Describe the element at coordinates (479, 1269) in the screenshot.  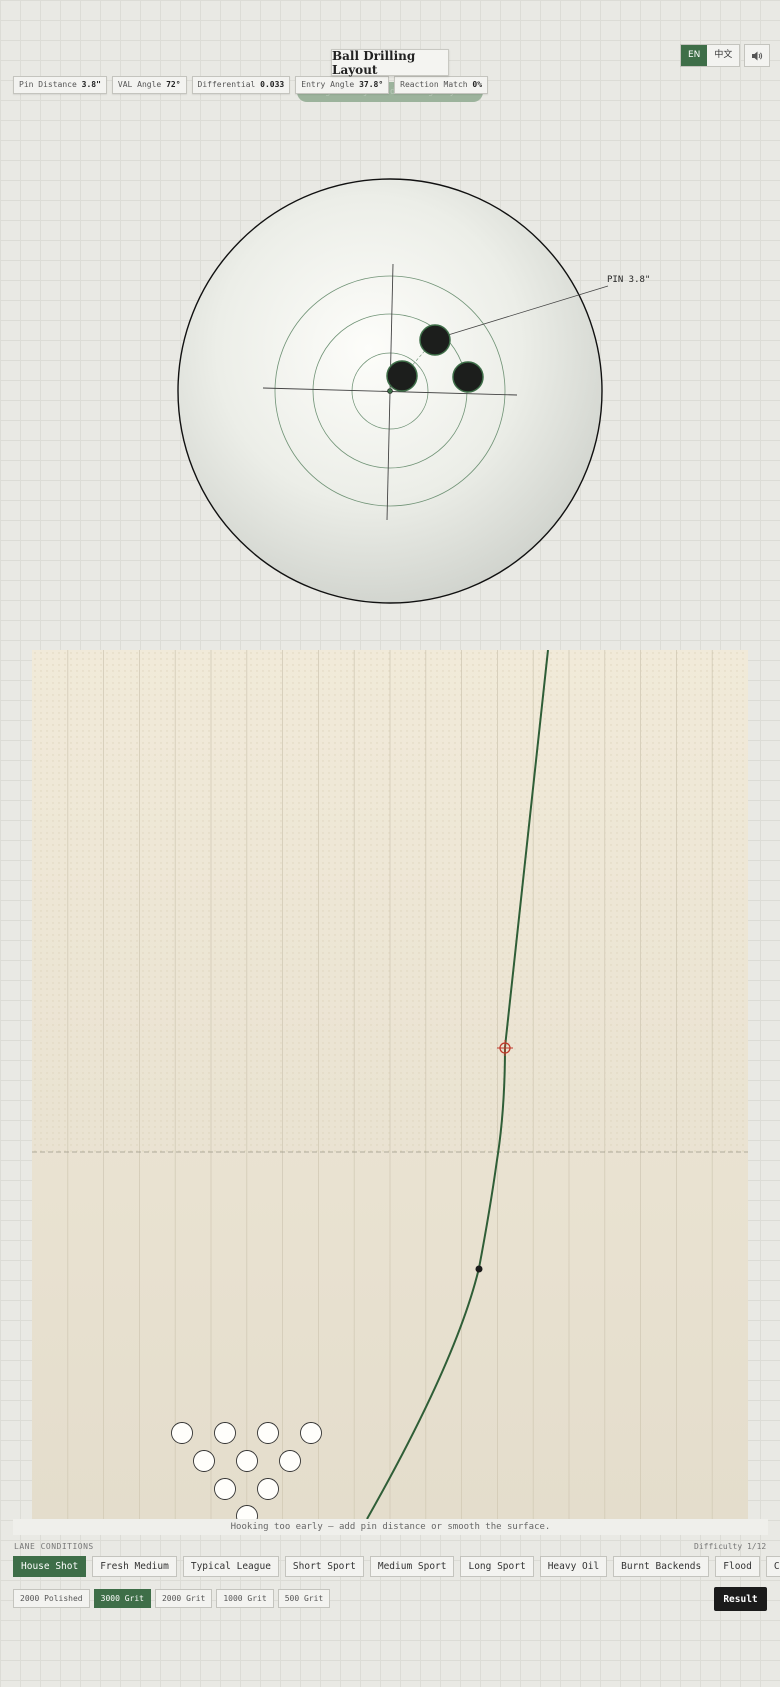
I see `breakpoint-marker` at that location.